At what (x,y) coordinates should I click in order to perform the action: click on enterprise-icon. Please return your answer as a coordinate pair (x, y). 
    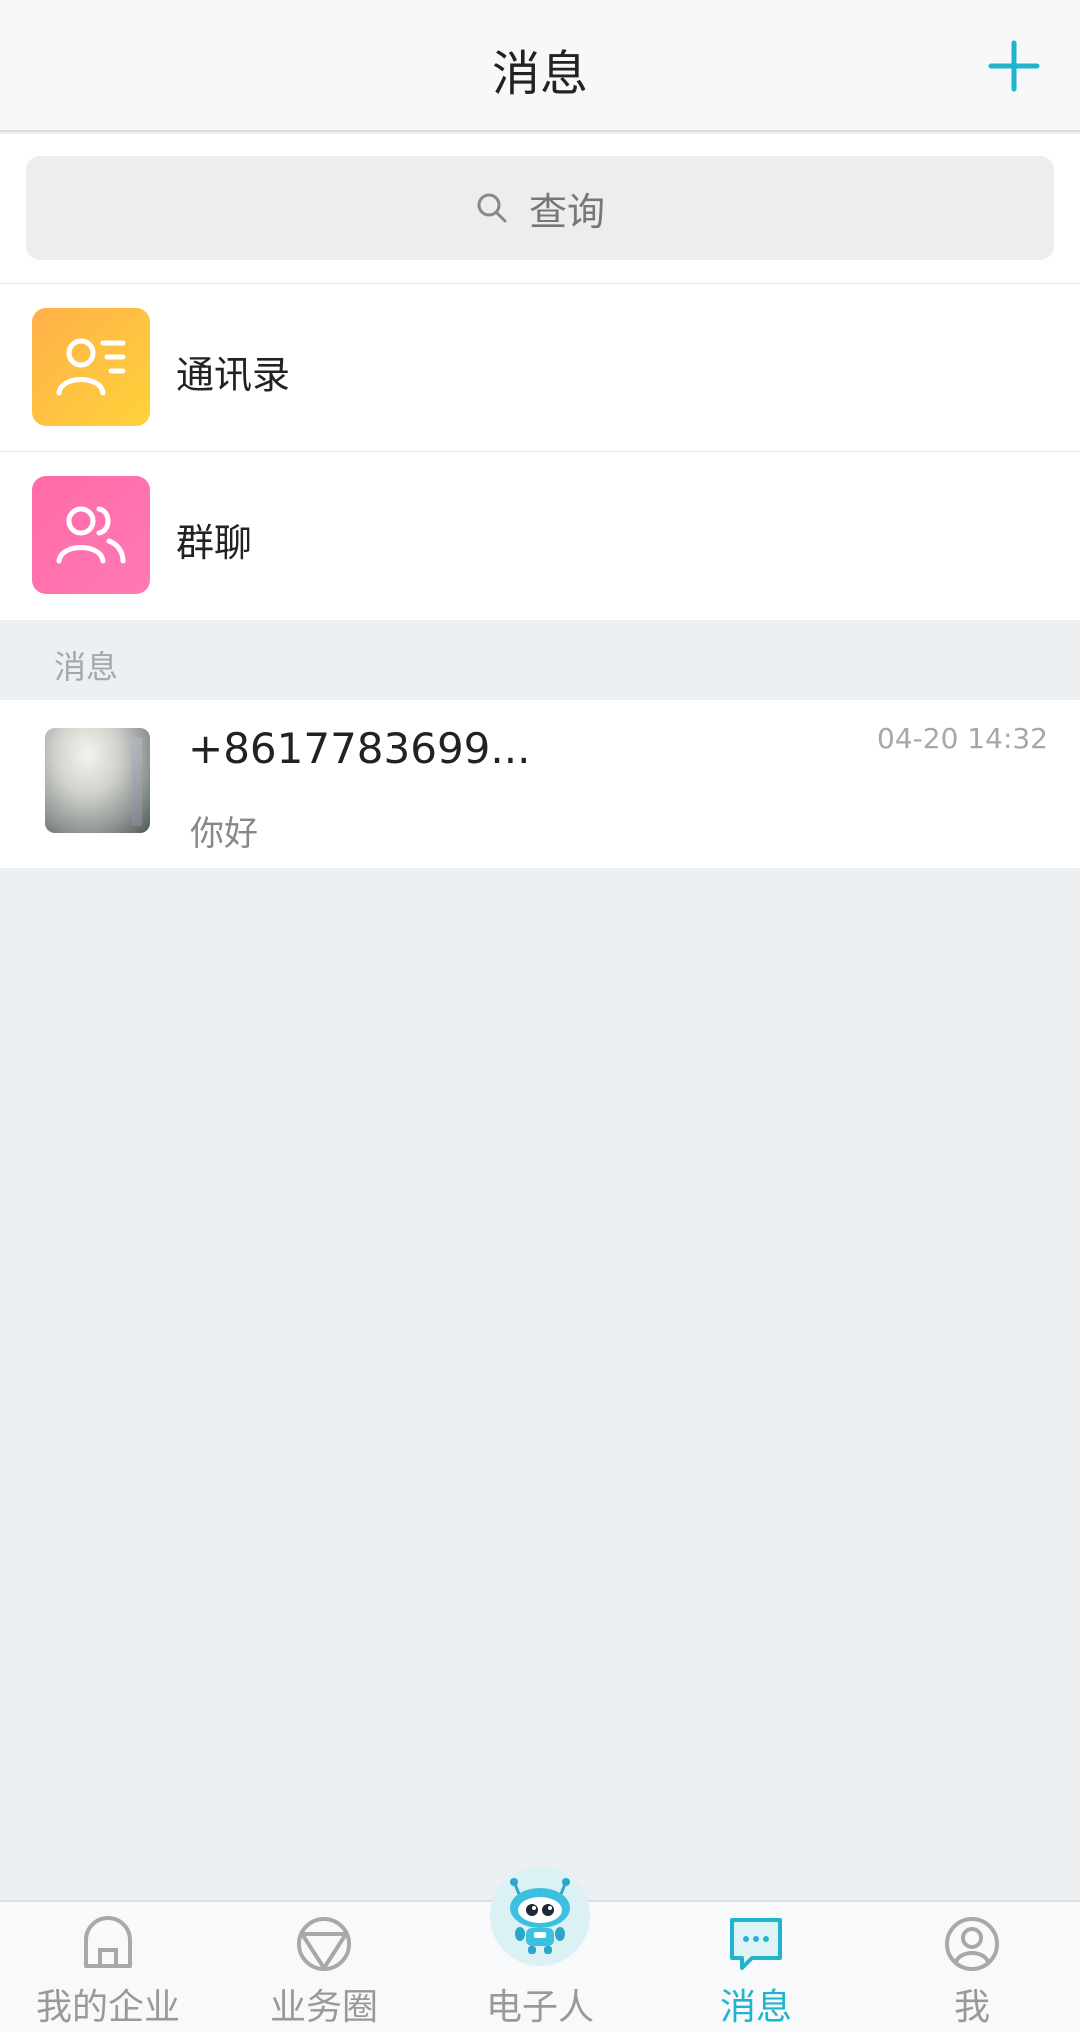
    Looking at the image, I should click on (108, 1942).